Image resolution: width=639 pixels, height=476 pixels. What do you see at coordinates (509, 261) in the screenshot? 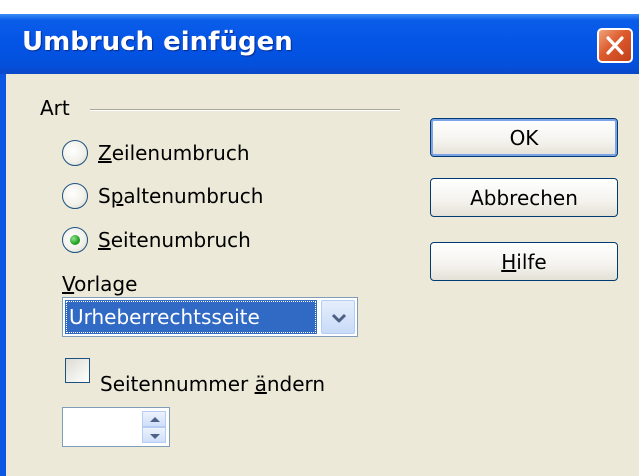
I see `help-button-mnemonic: H` at bounding box center [509, 261].